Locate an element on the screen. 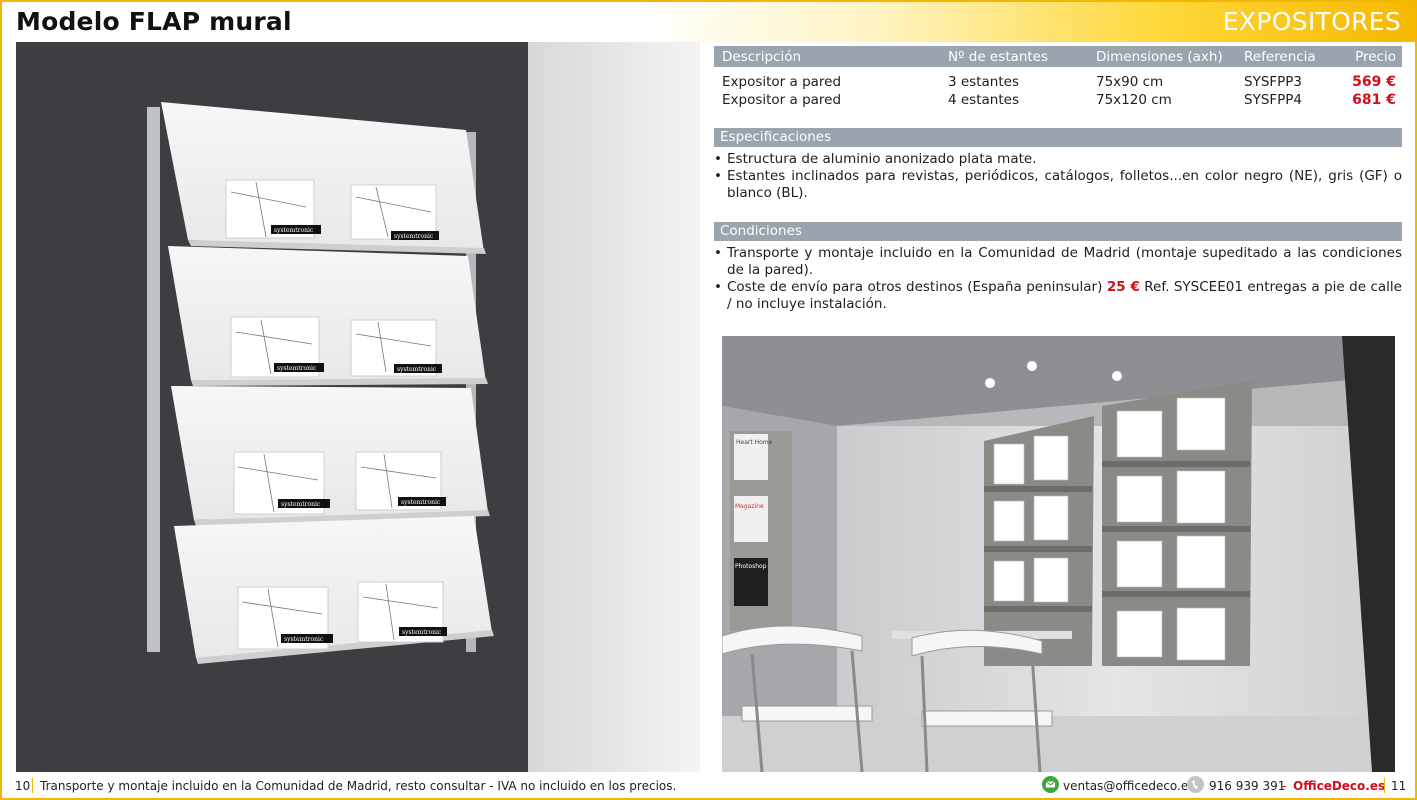 This screenshot has width=1417, height=800. header-estantes: Nº de estantes is located at coordinates (1014, 56).